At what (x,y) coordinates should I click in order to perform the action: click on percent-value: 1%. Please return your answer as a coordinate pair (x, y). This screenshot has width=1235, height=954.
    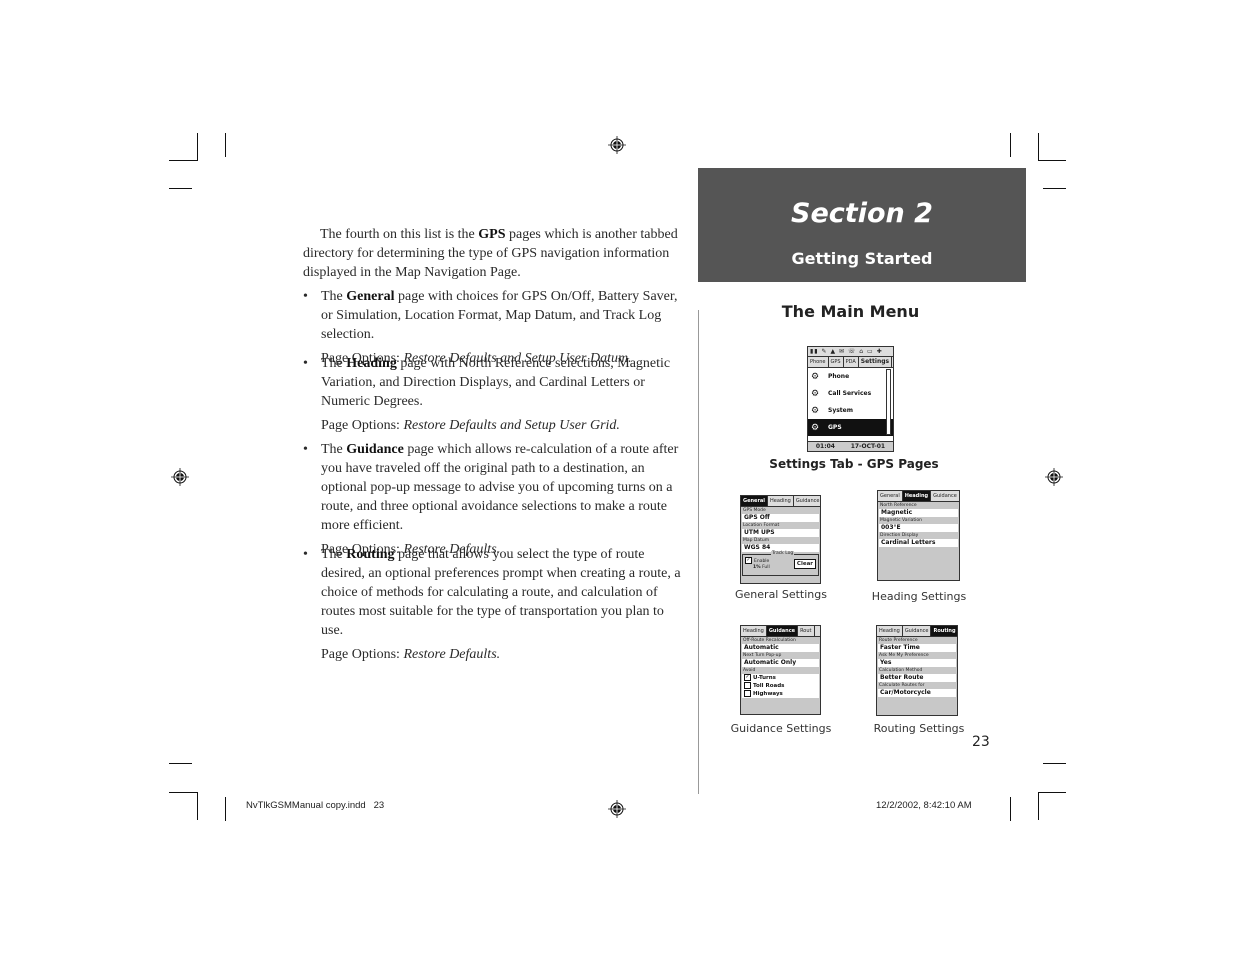
    Looking at the image, I should click on (757, 567).